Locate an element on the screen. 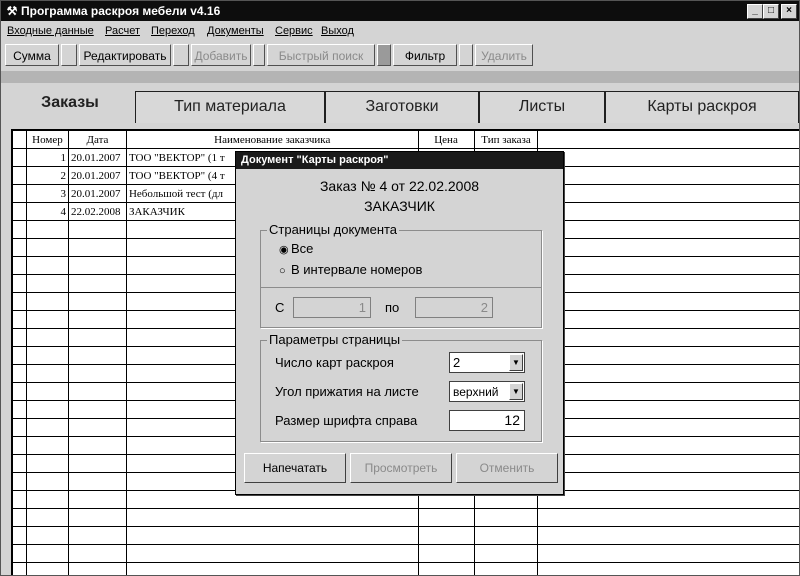 The image size is (800, 576). edit-button: Редактировать is located at coordinates (125, 55).